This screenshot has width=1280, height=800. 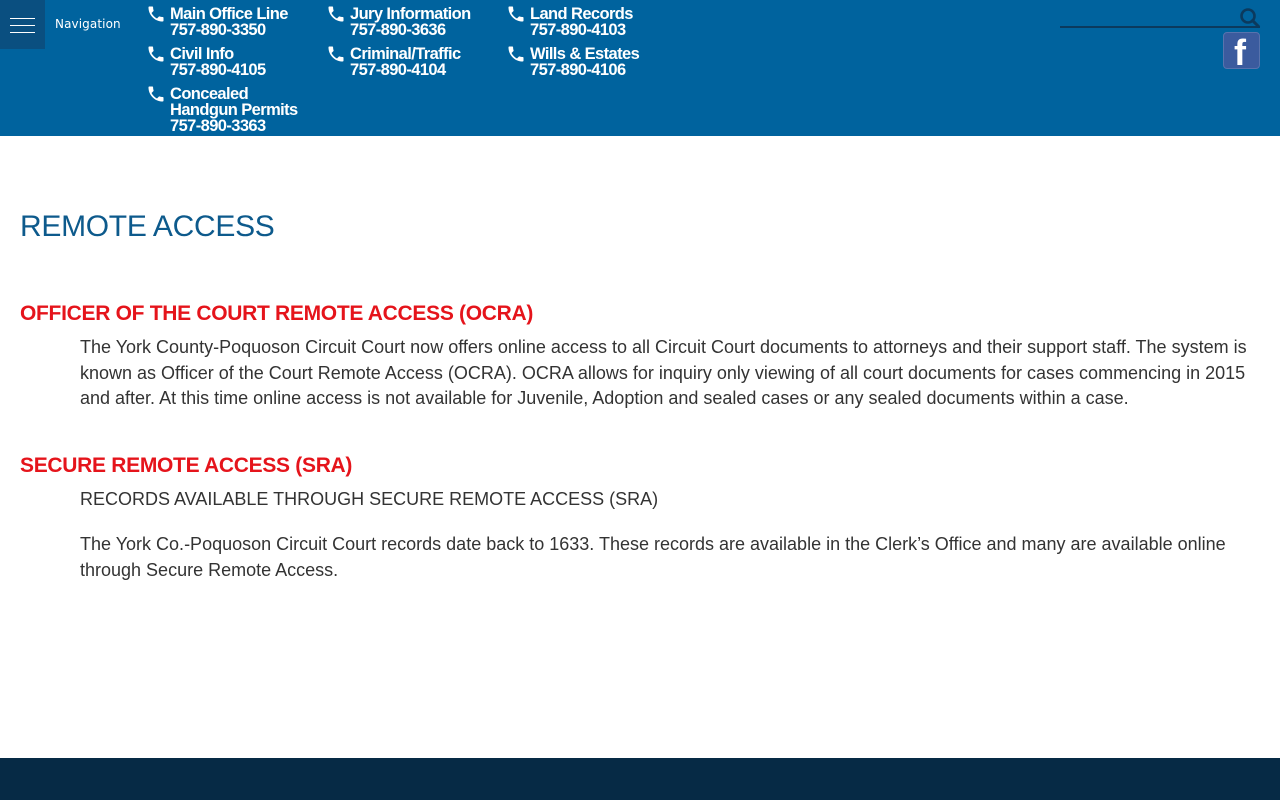 I want to click on contact-label: Concealed, so click(x=209, y=94).